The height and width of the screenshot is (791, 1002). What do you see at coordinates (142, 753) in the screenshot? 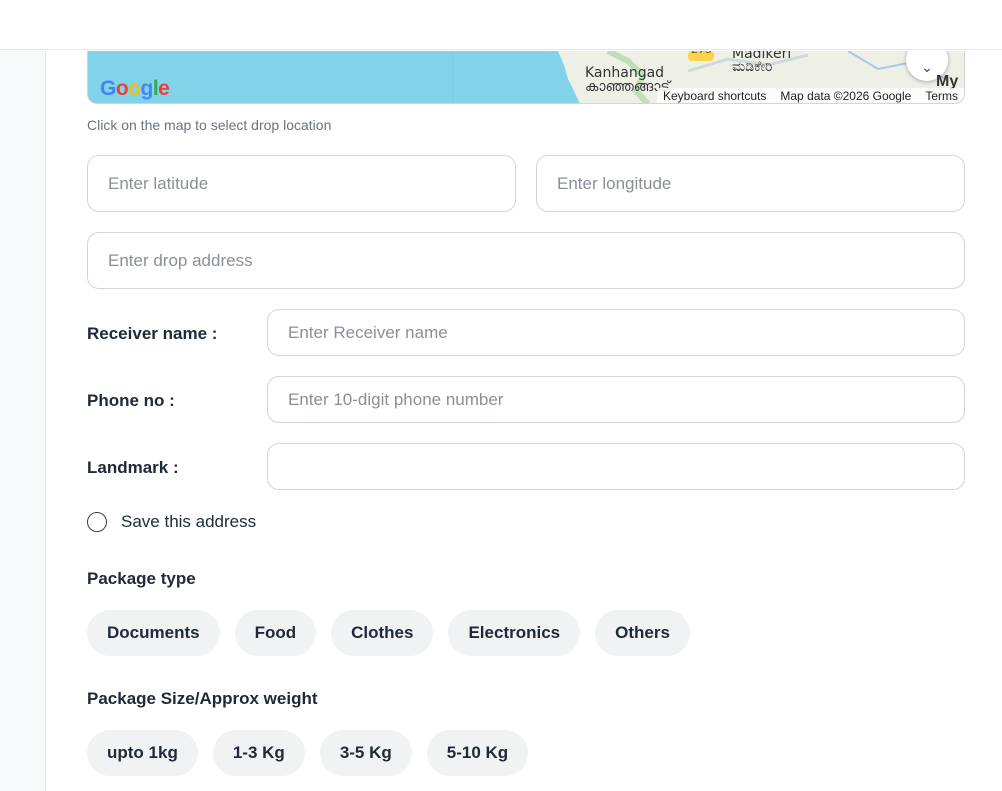
I see `package-size-upto-1kg: upto 1kg` at bounding box center [142, 753].